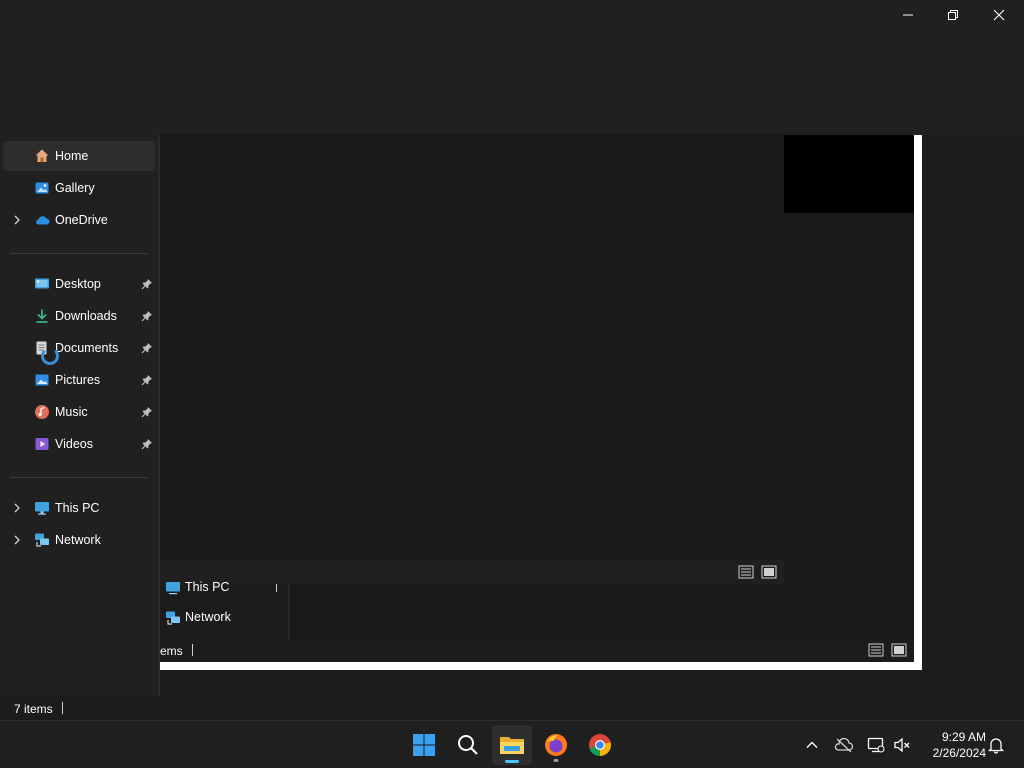  I want to click on sidebar-item-documents: Documents, so click(79, 348).